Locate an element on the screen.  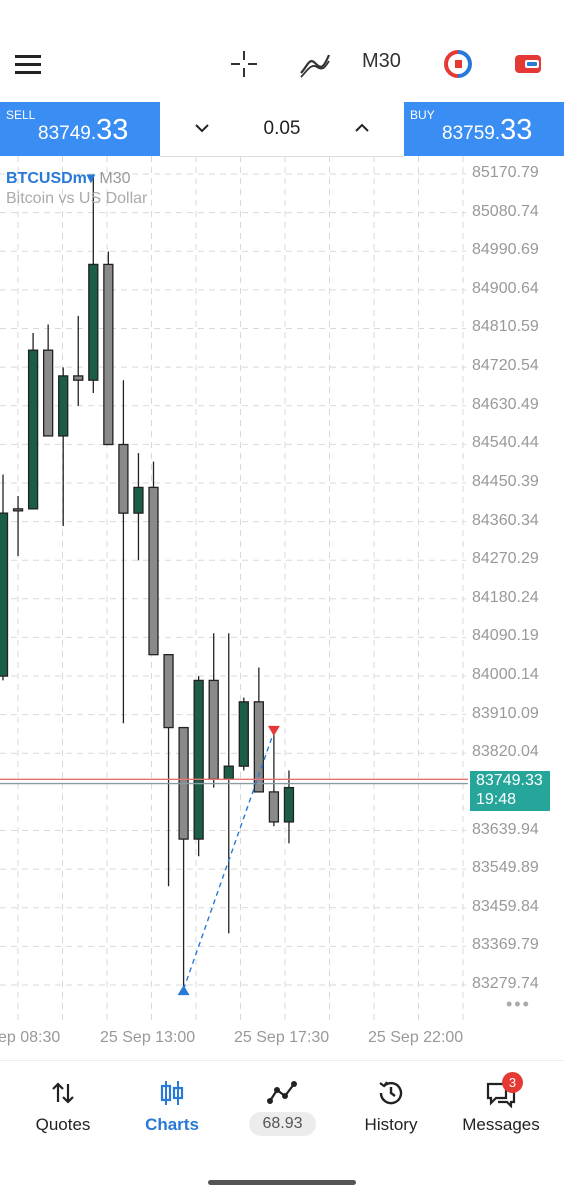
metric-pill: 68.93 is located at coordinates (282, 1124).